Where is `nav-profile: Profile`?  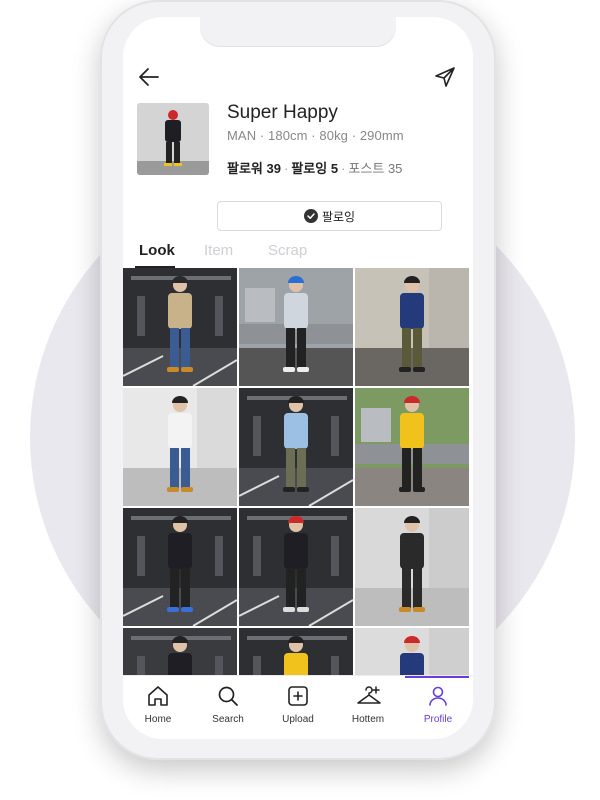 nav-profile: Profile is located at coordinates (438, 707).